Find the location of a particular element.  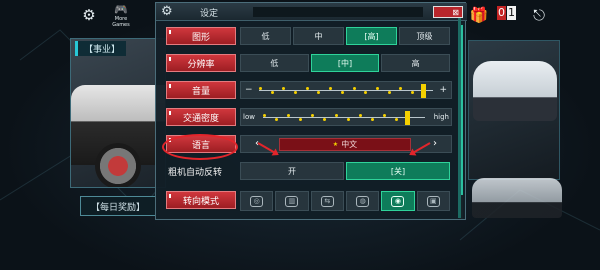

resolution-options: 低 [中] 高 is located at coordinates (346, 63).